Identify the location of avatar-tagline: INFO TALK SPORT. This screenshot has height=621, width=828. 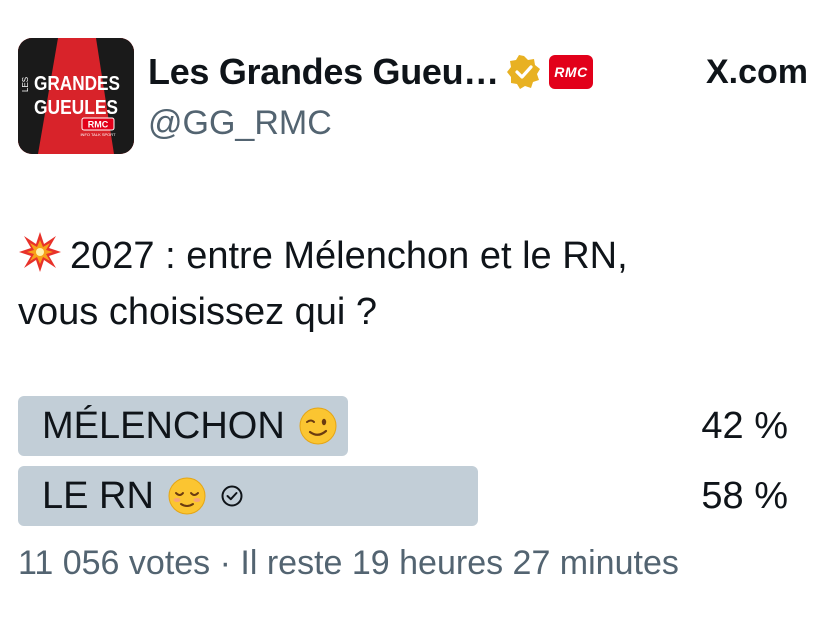
(98, 134).